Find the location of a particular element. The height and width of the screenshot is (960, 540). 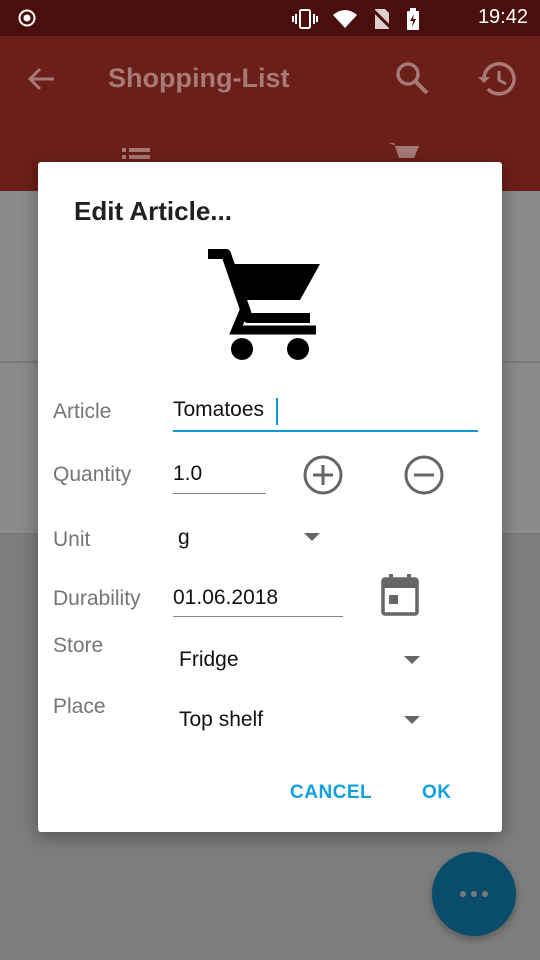

app-title: Shopping-List is located at coordinates (199, 78).